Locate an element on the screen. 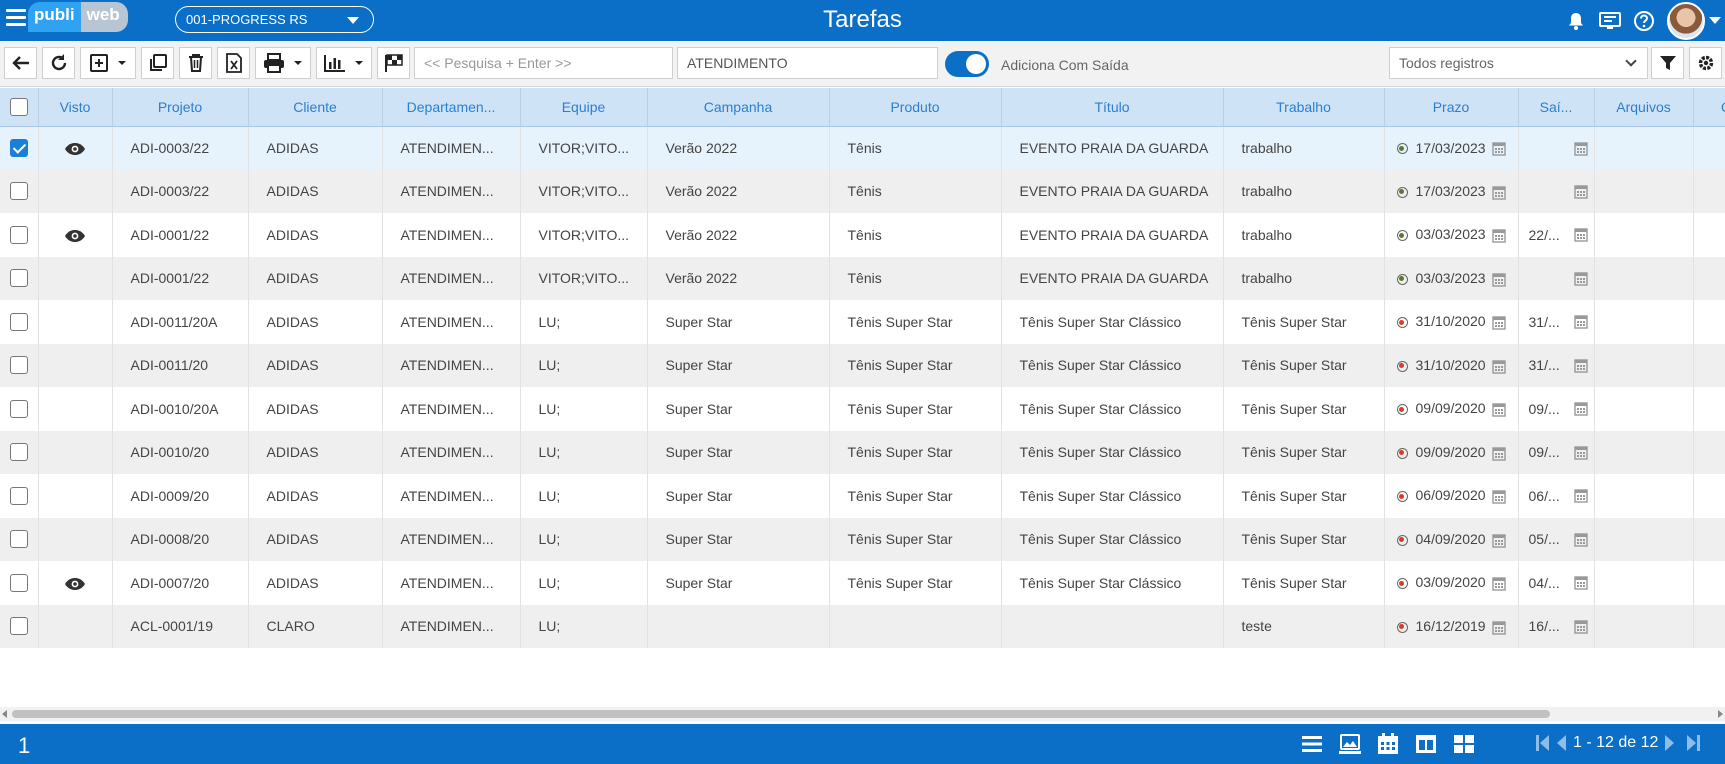 The width and height of the screenshot is (1725, 764). delete-button is located at coordinates (195, 63).